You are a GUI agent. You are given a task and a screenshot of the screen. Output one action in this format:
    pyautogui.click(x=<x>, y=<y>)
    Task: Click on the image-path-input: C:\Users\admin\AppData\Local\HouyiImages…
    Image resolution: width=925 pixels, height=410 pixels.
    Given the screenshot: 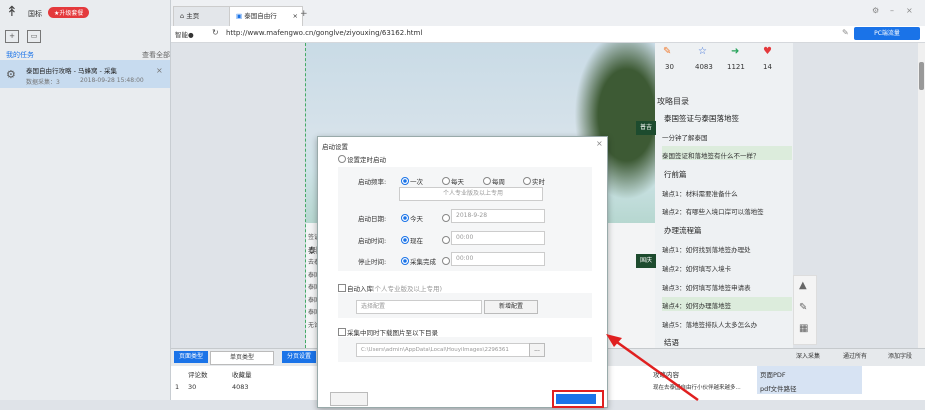 What is the action you would take?
    pyautogui.click(x=443, y=350)
    